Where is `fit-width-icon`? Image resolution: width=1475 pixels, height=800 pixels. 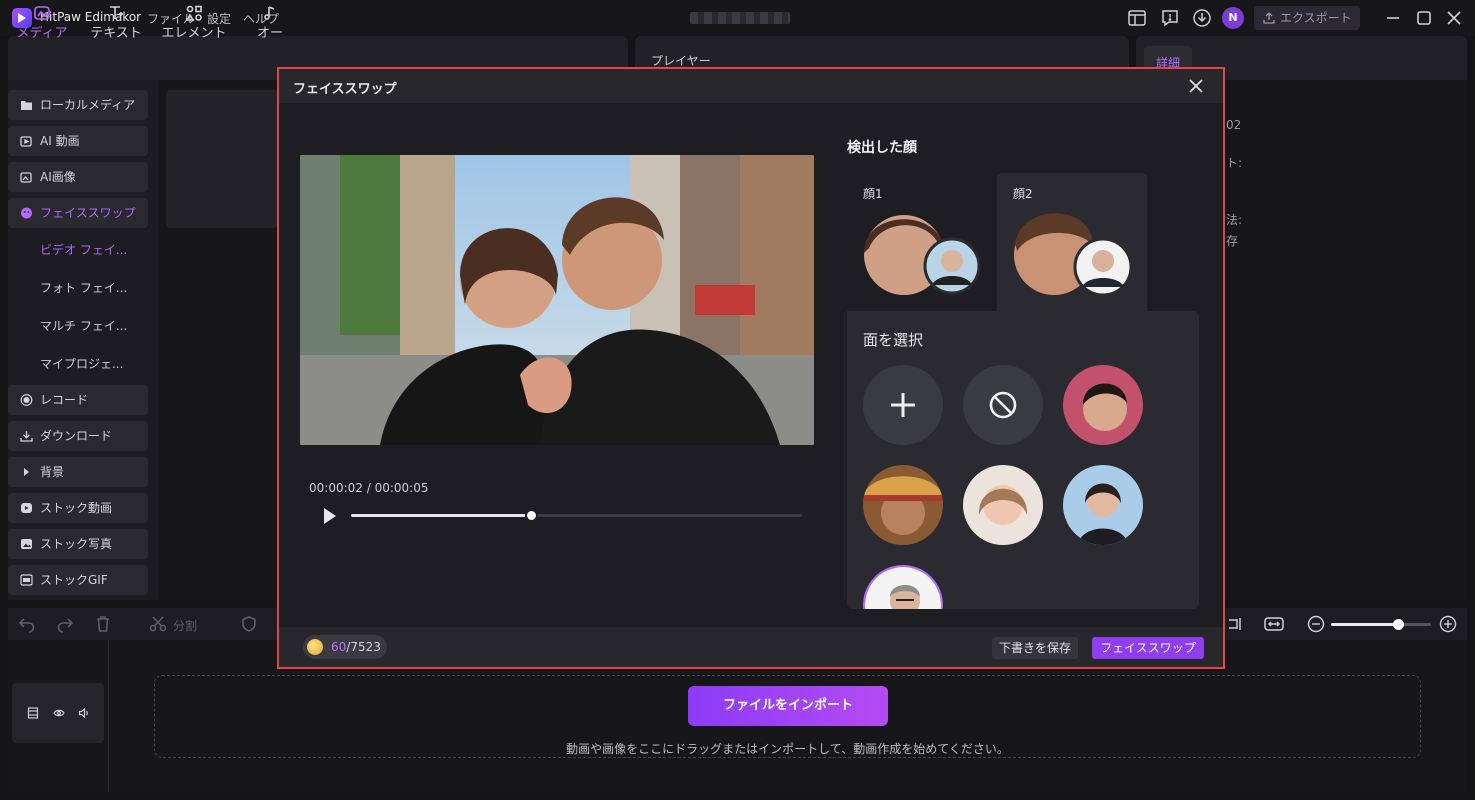 fit-width-icon is located at coordinates (1274, 625).